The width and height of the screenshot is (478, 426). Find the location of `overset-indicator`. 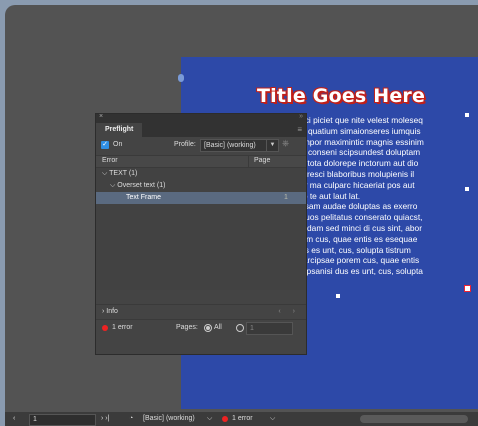

overset-indicator is located at coordinates (467, 288).